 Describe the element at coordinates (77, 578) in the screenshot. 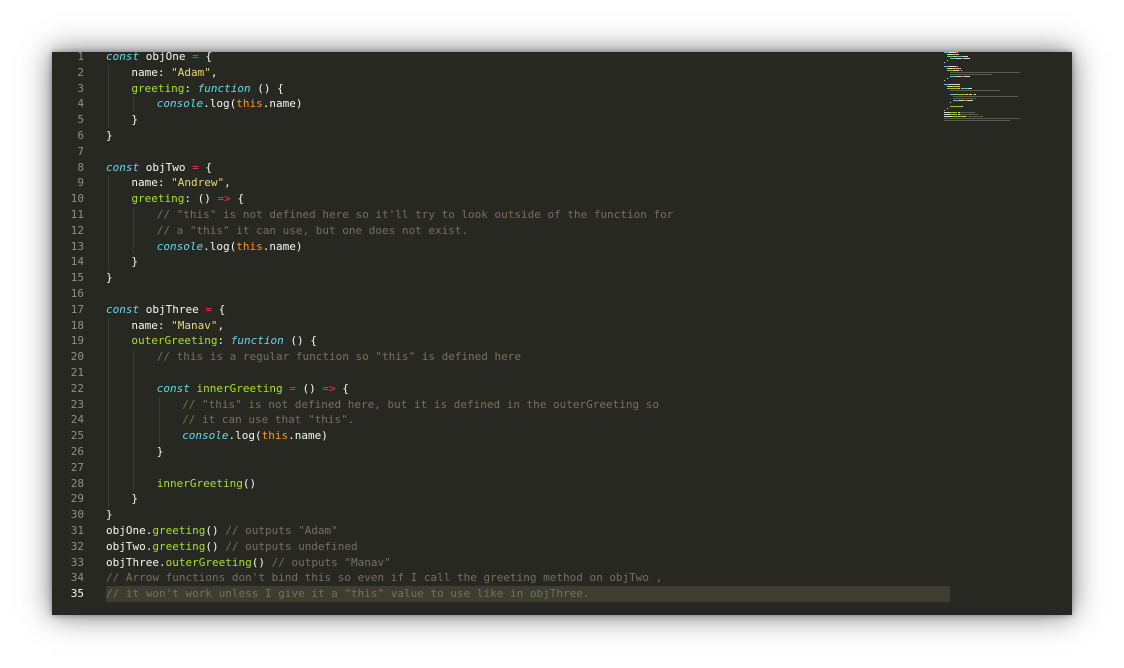

I see `line-number: 34` at that location.